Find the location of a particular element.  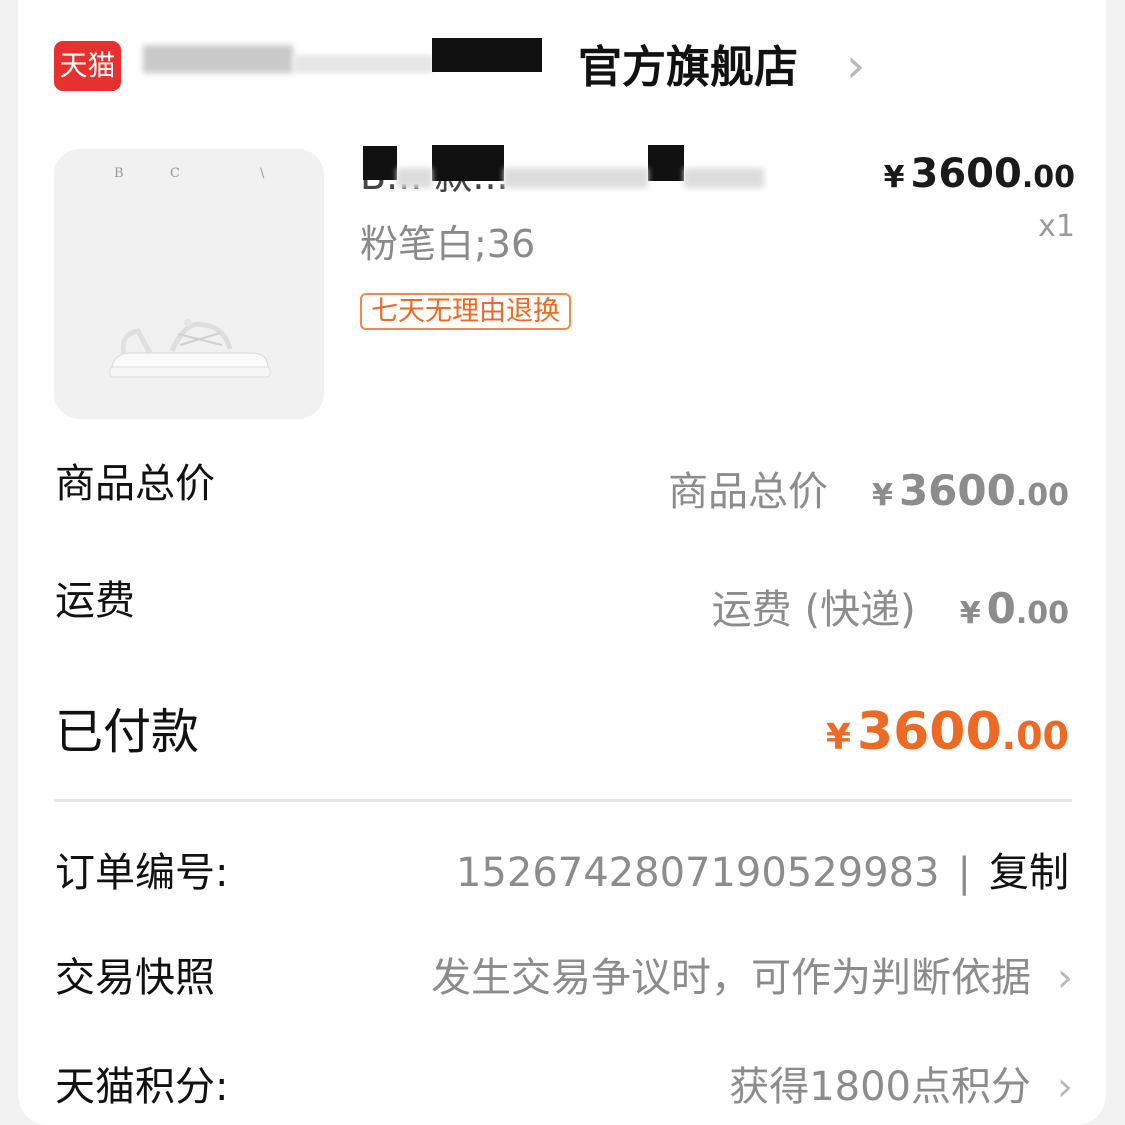

product-thumbnail: B C \ is located at coordinates (189, 284).